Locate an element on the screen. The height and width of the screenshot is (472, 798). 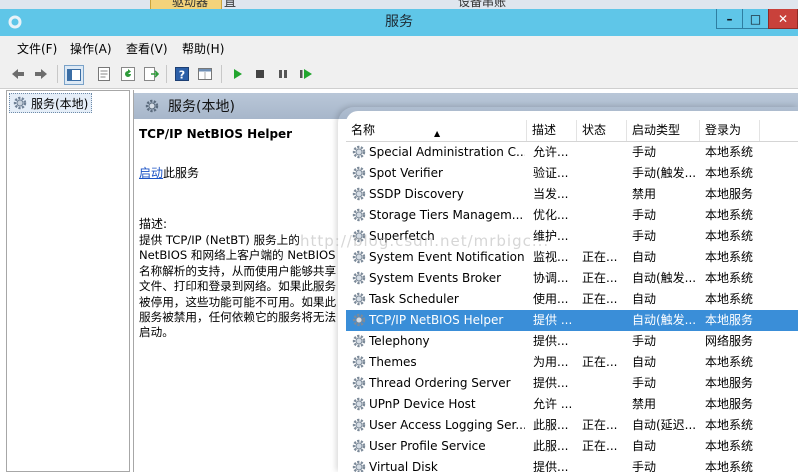
column-header-status: 状态 is located at coordinates (602, 130).